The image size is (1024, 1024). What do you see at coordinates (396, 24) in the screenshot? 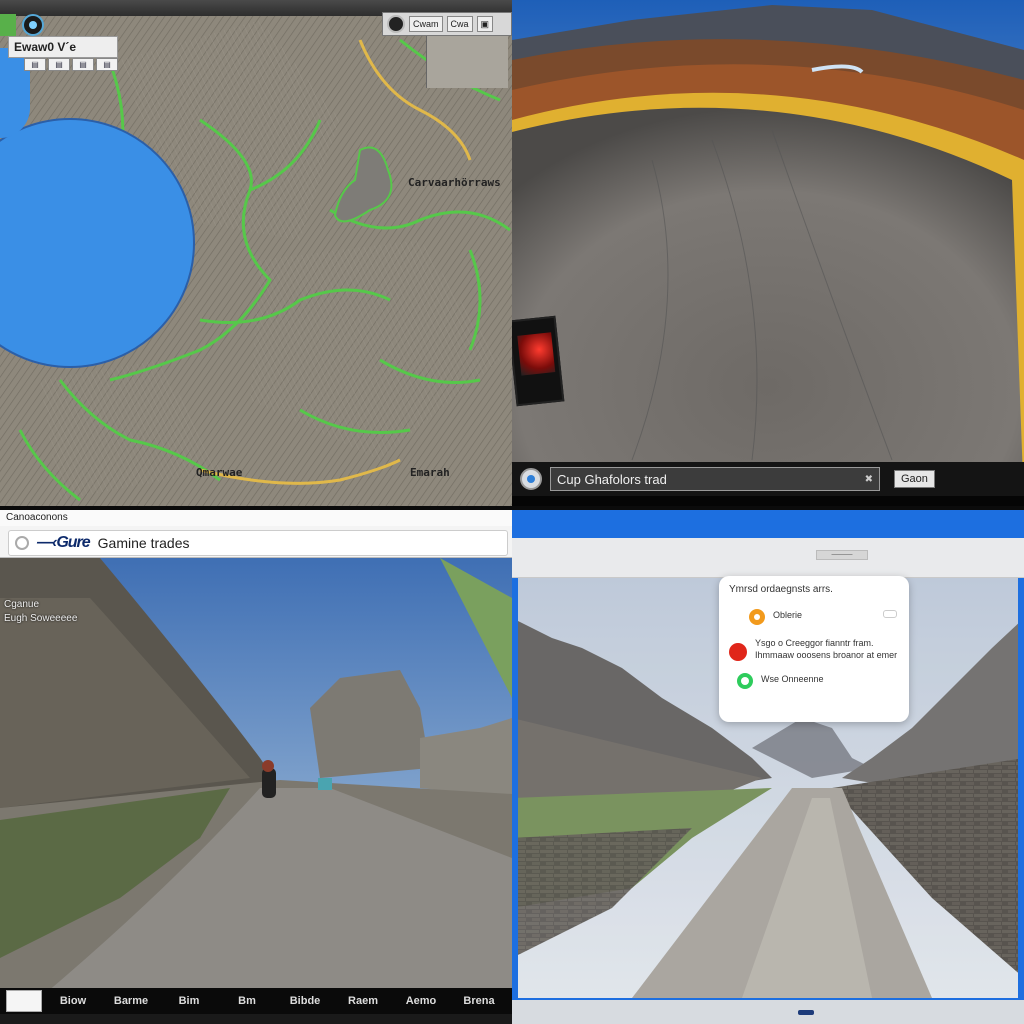
I see `compass-icon` at bounding box center [396, 24].